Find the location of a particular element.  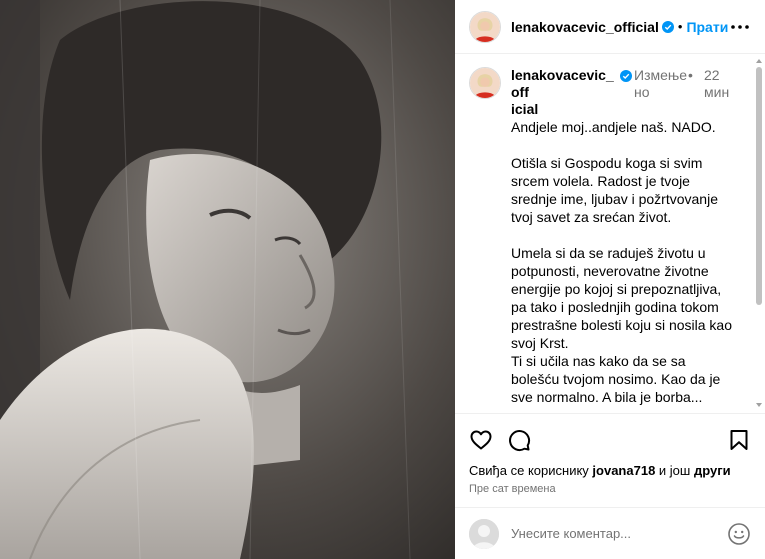

add-comment-bar is located at coordinates (610, 533).